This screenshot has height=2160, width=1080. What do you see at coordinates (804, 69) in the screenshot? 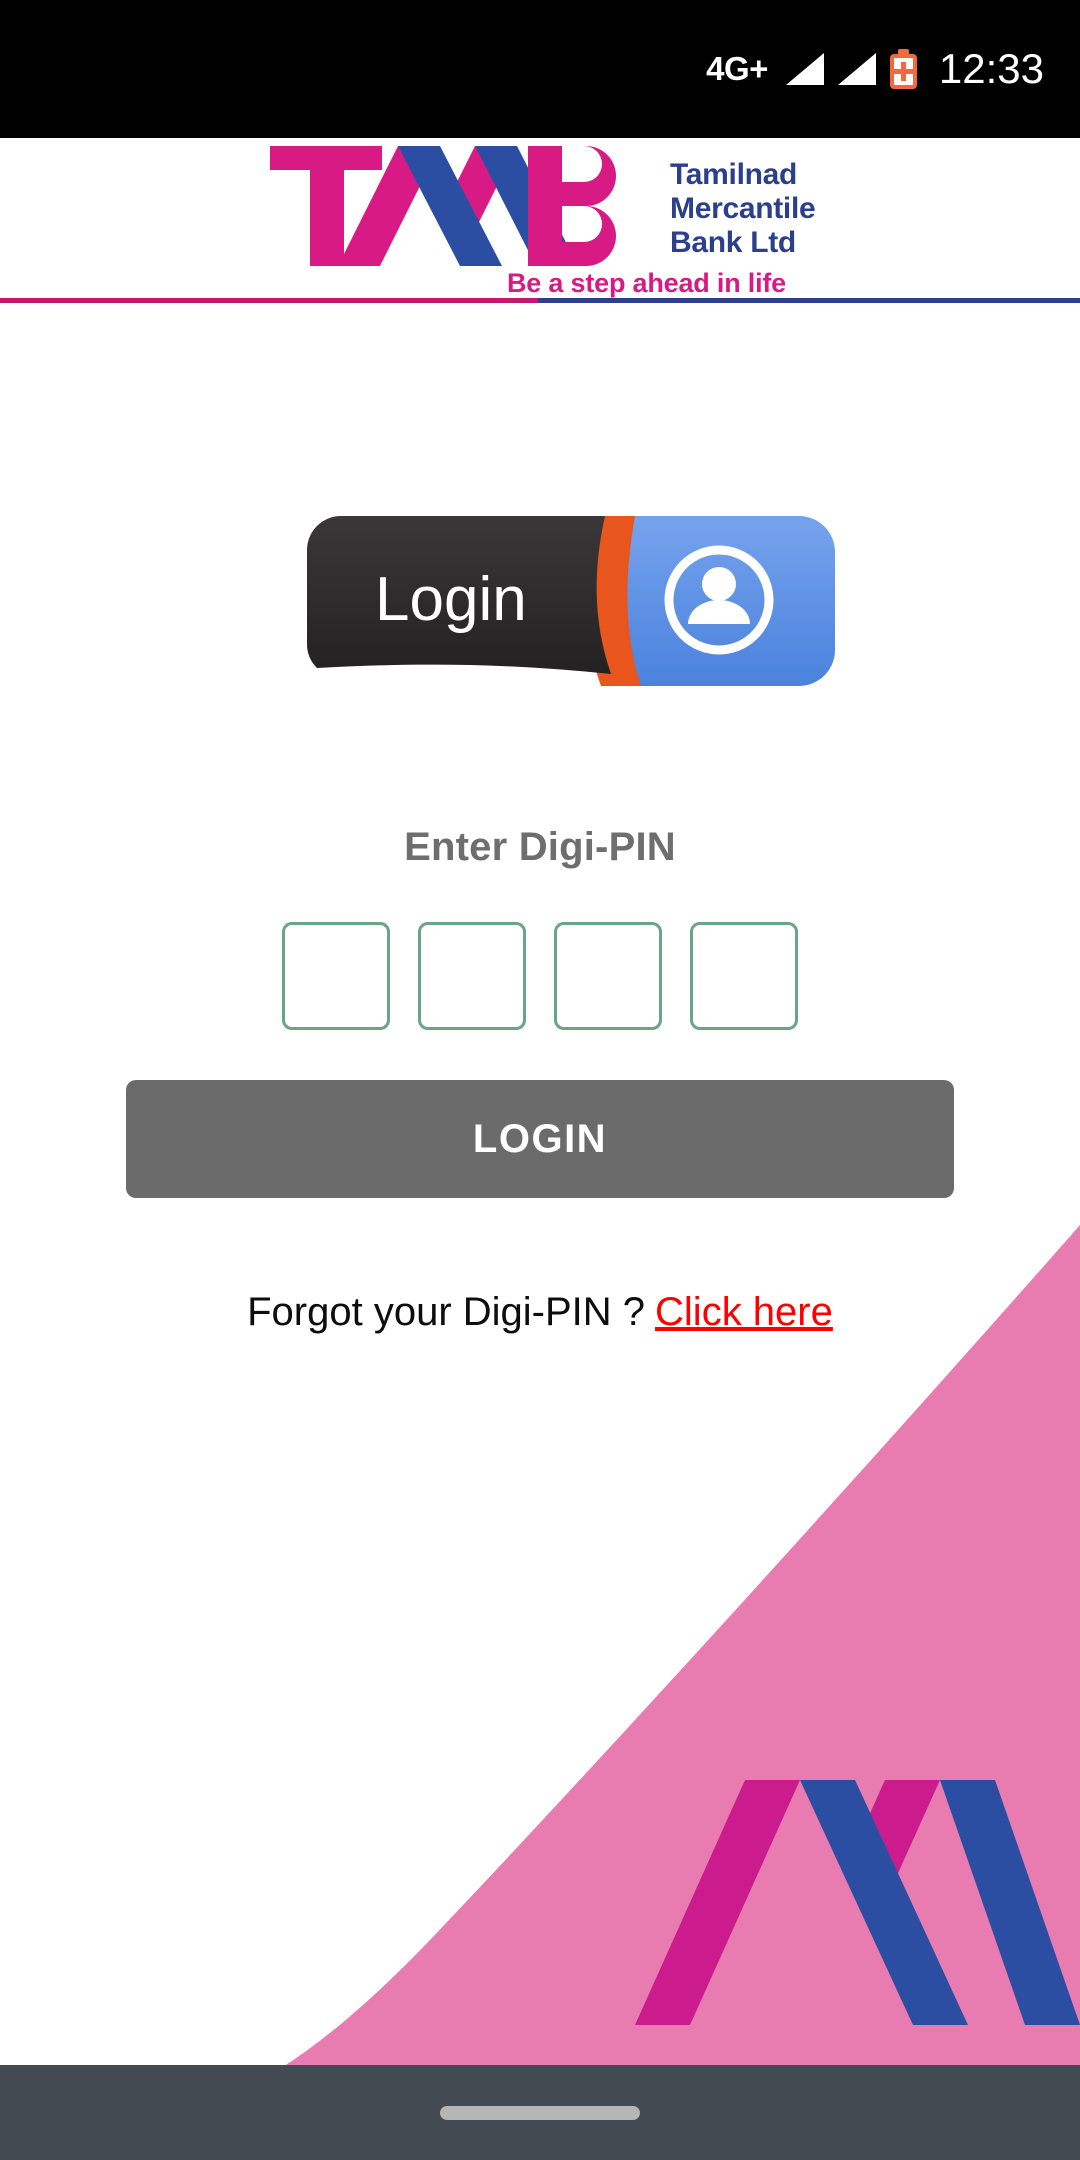
I see `signal-bars-icon-sim1` at bounding box center [804, 69].